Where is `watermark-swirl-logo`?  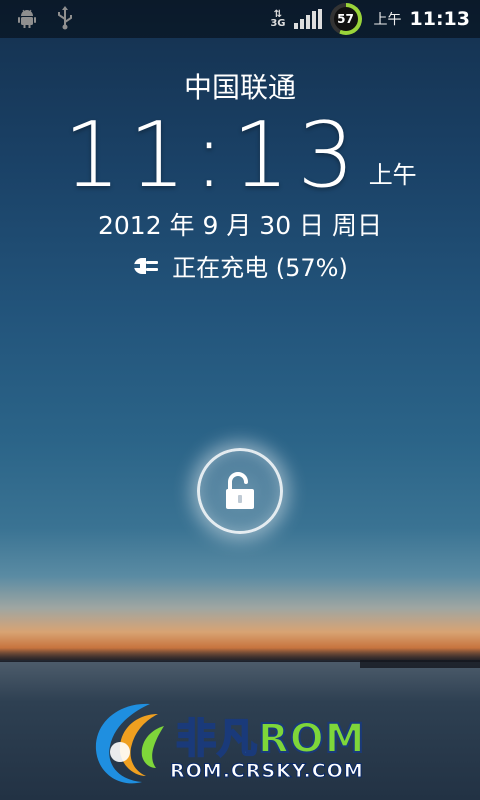 watermark-swirl-logo is located at coordinates (129, 743).